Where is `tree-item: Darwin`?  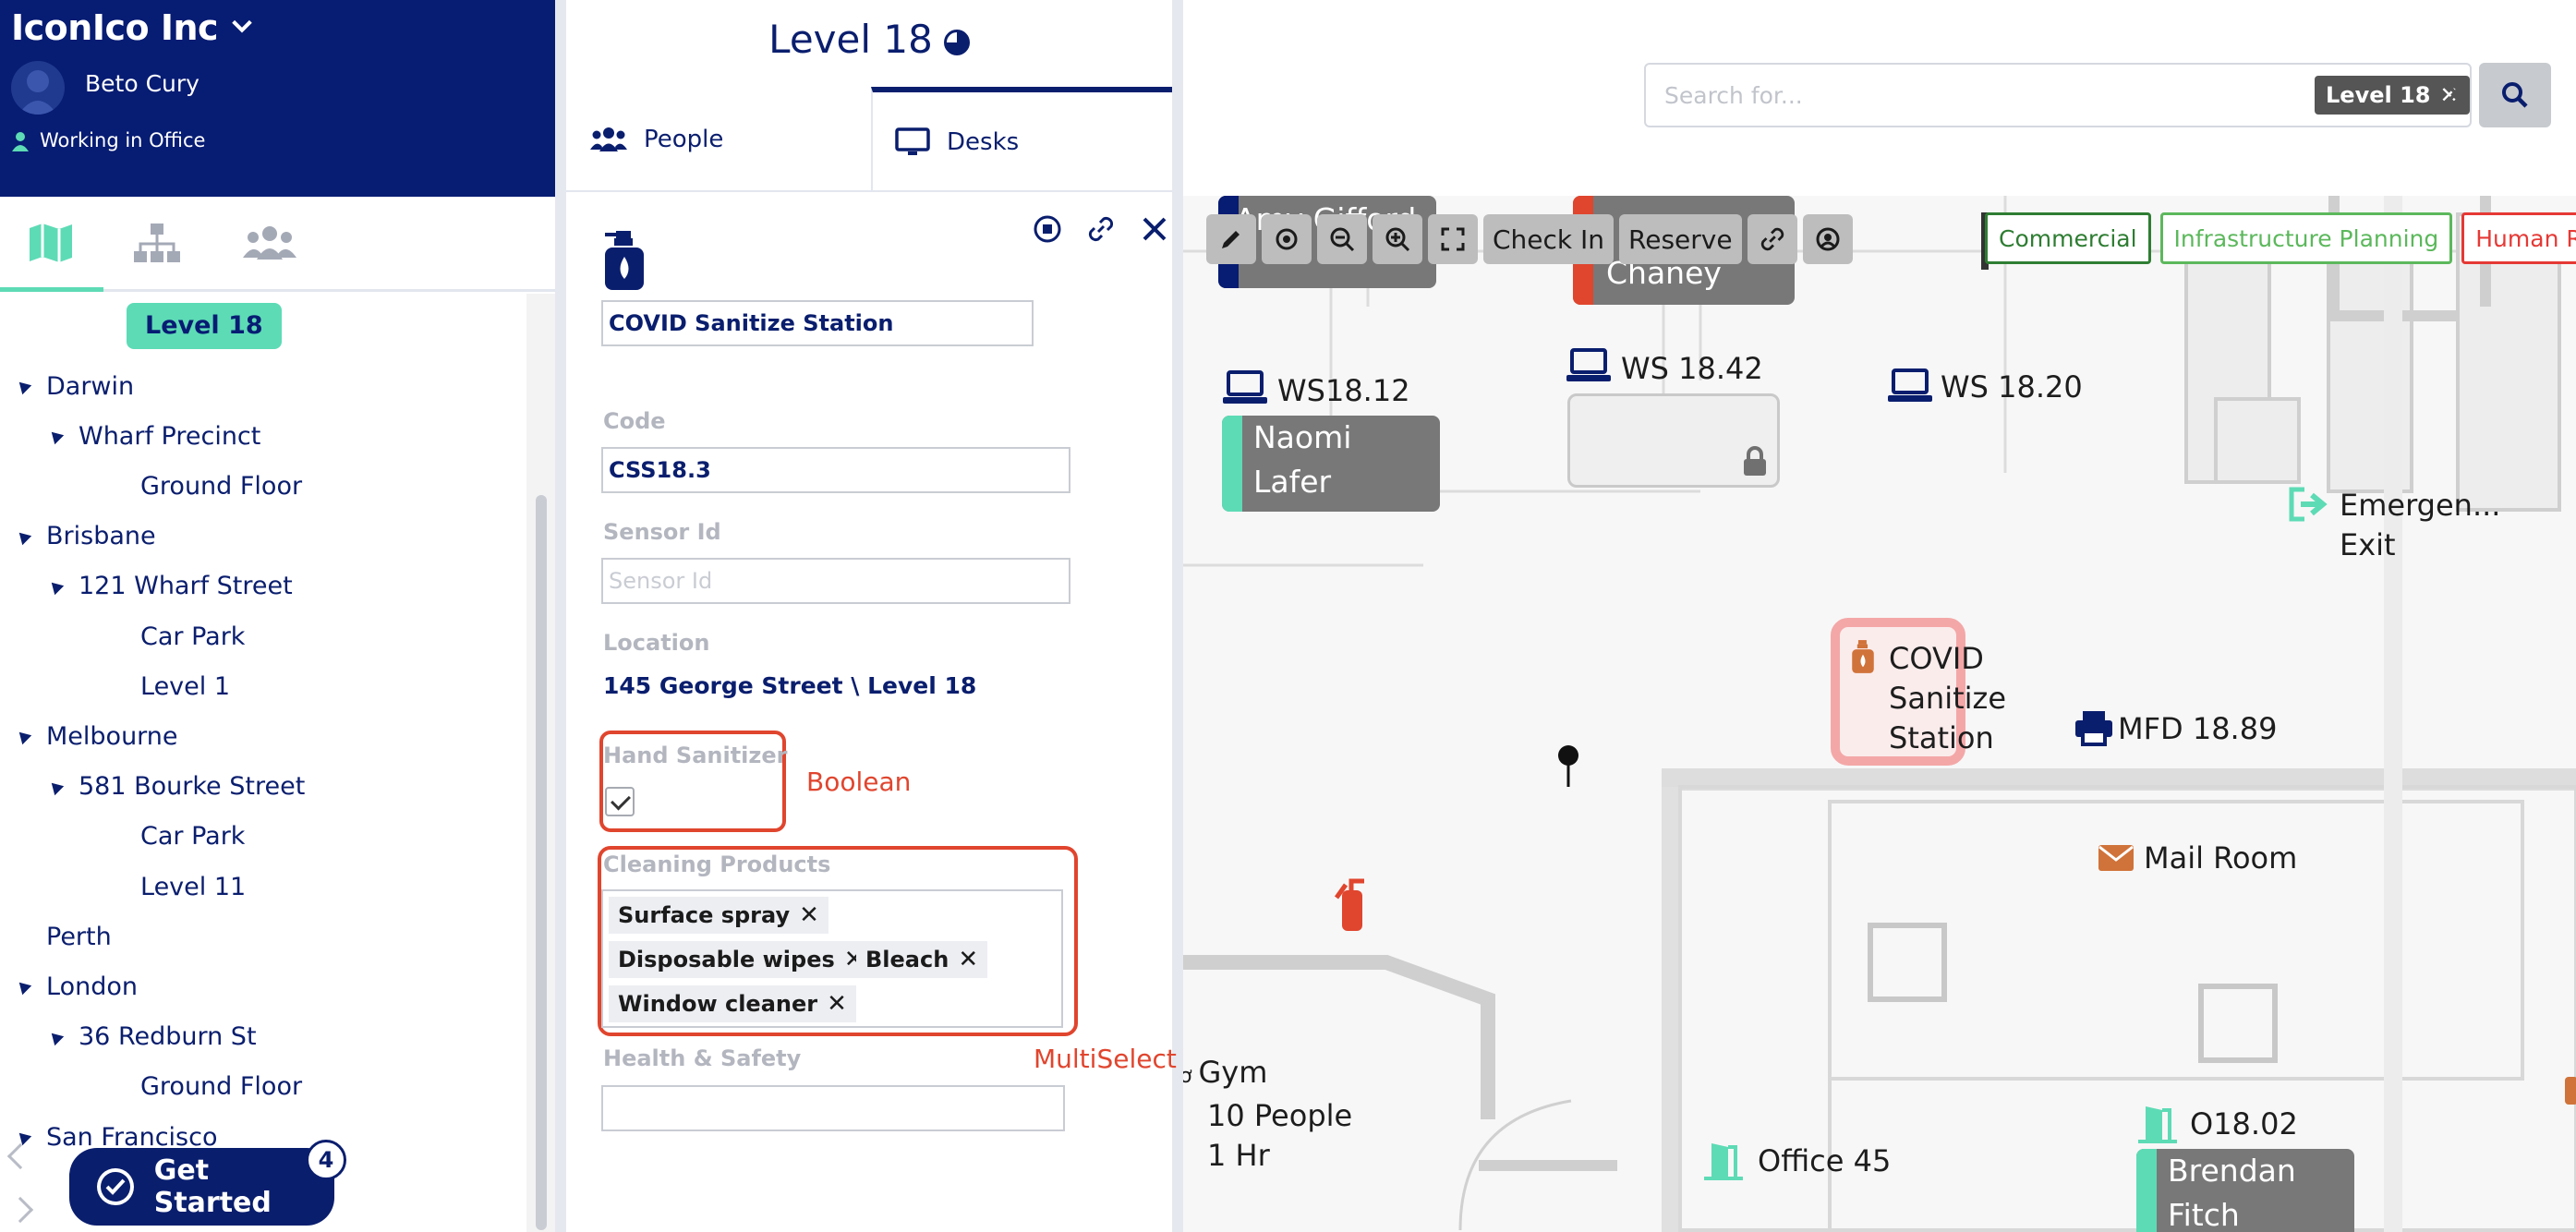
tree-item: Darwin is located at coordinates (74, 387).